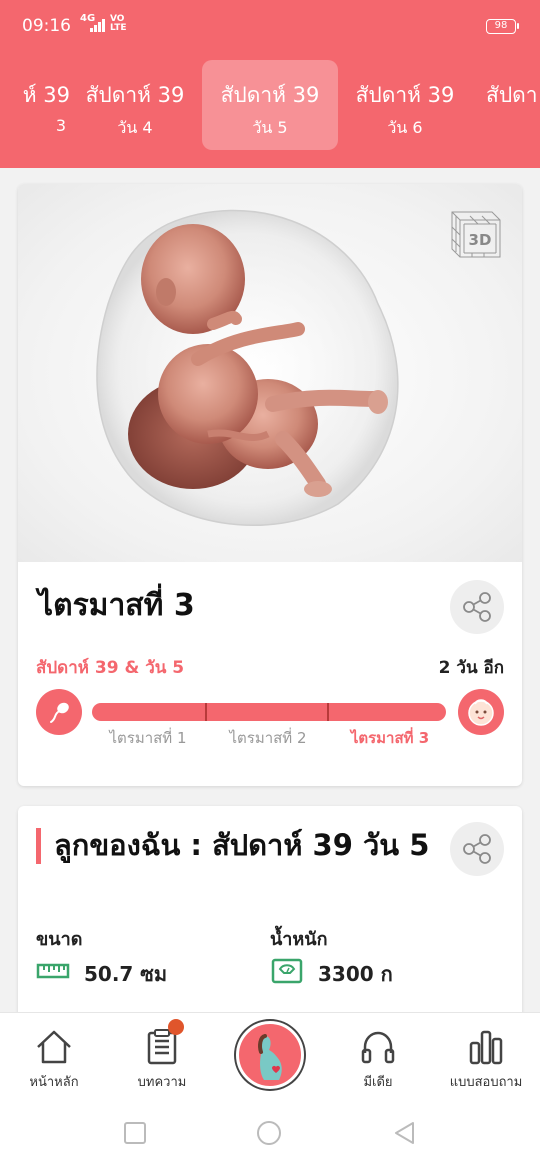 The image size is (540, 1170). I want to click on tab-day-7: สัปดา, so click(506, 105).